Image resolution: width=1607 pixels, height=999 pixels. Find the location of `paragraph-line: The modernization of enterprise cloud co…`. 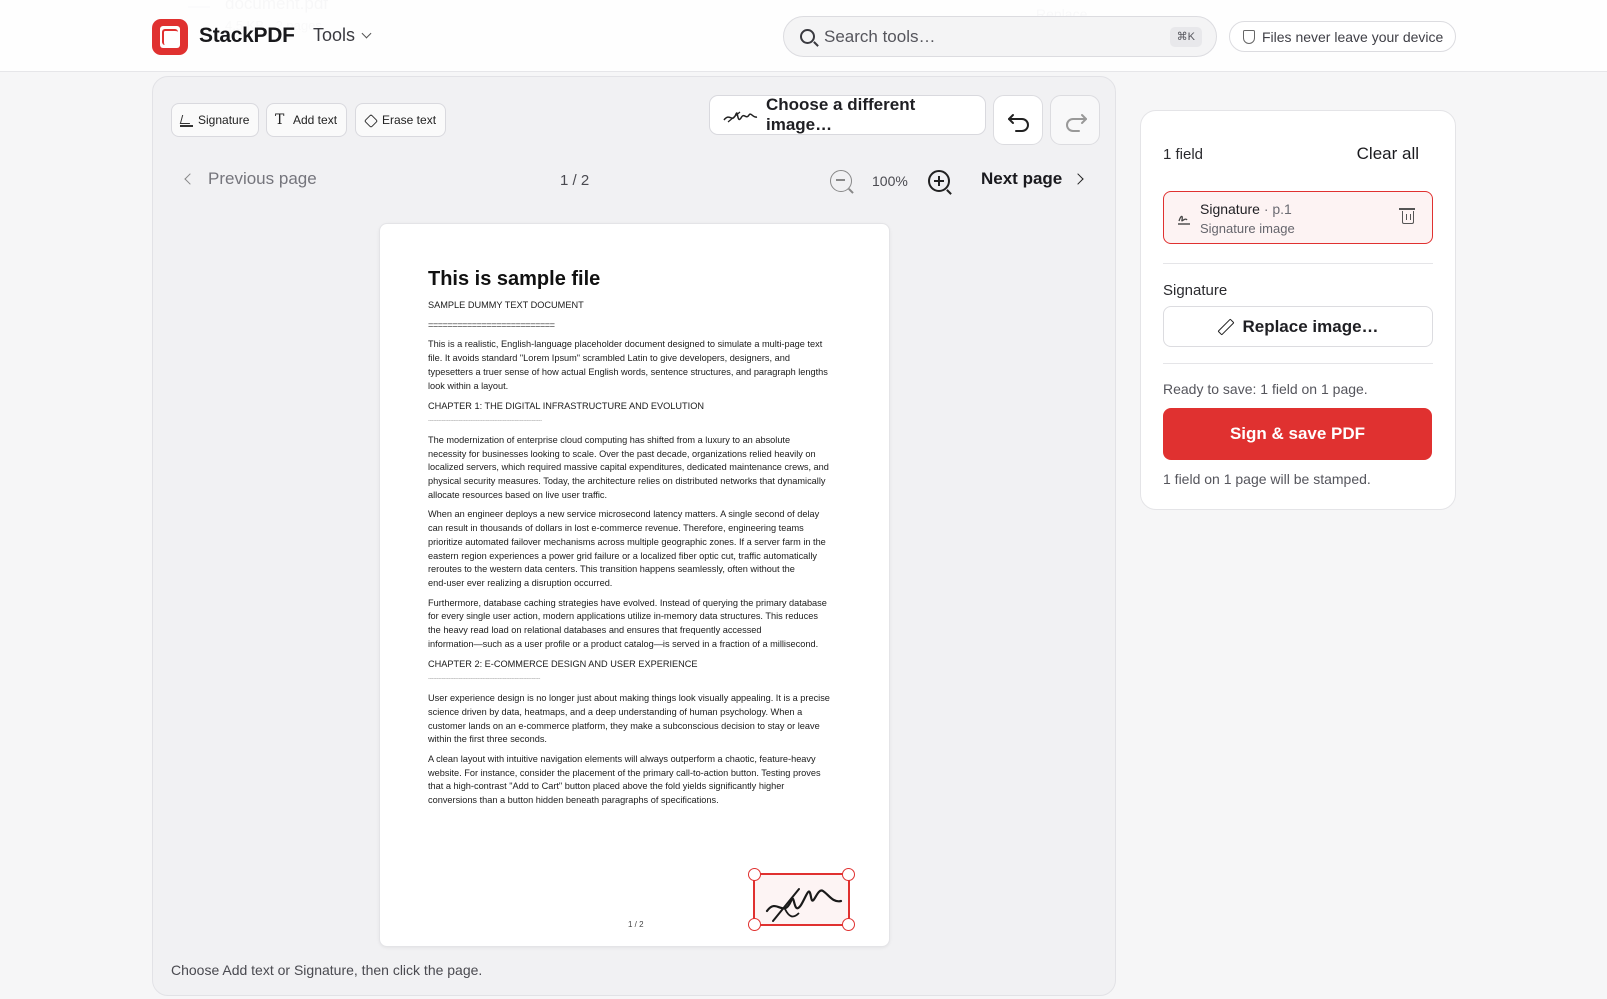

paragraph-line: The modernization of enterprise cloud co… is located at coordinates (609, 439).